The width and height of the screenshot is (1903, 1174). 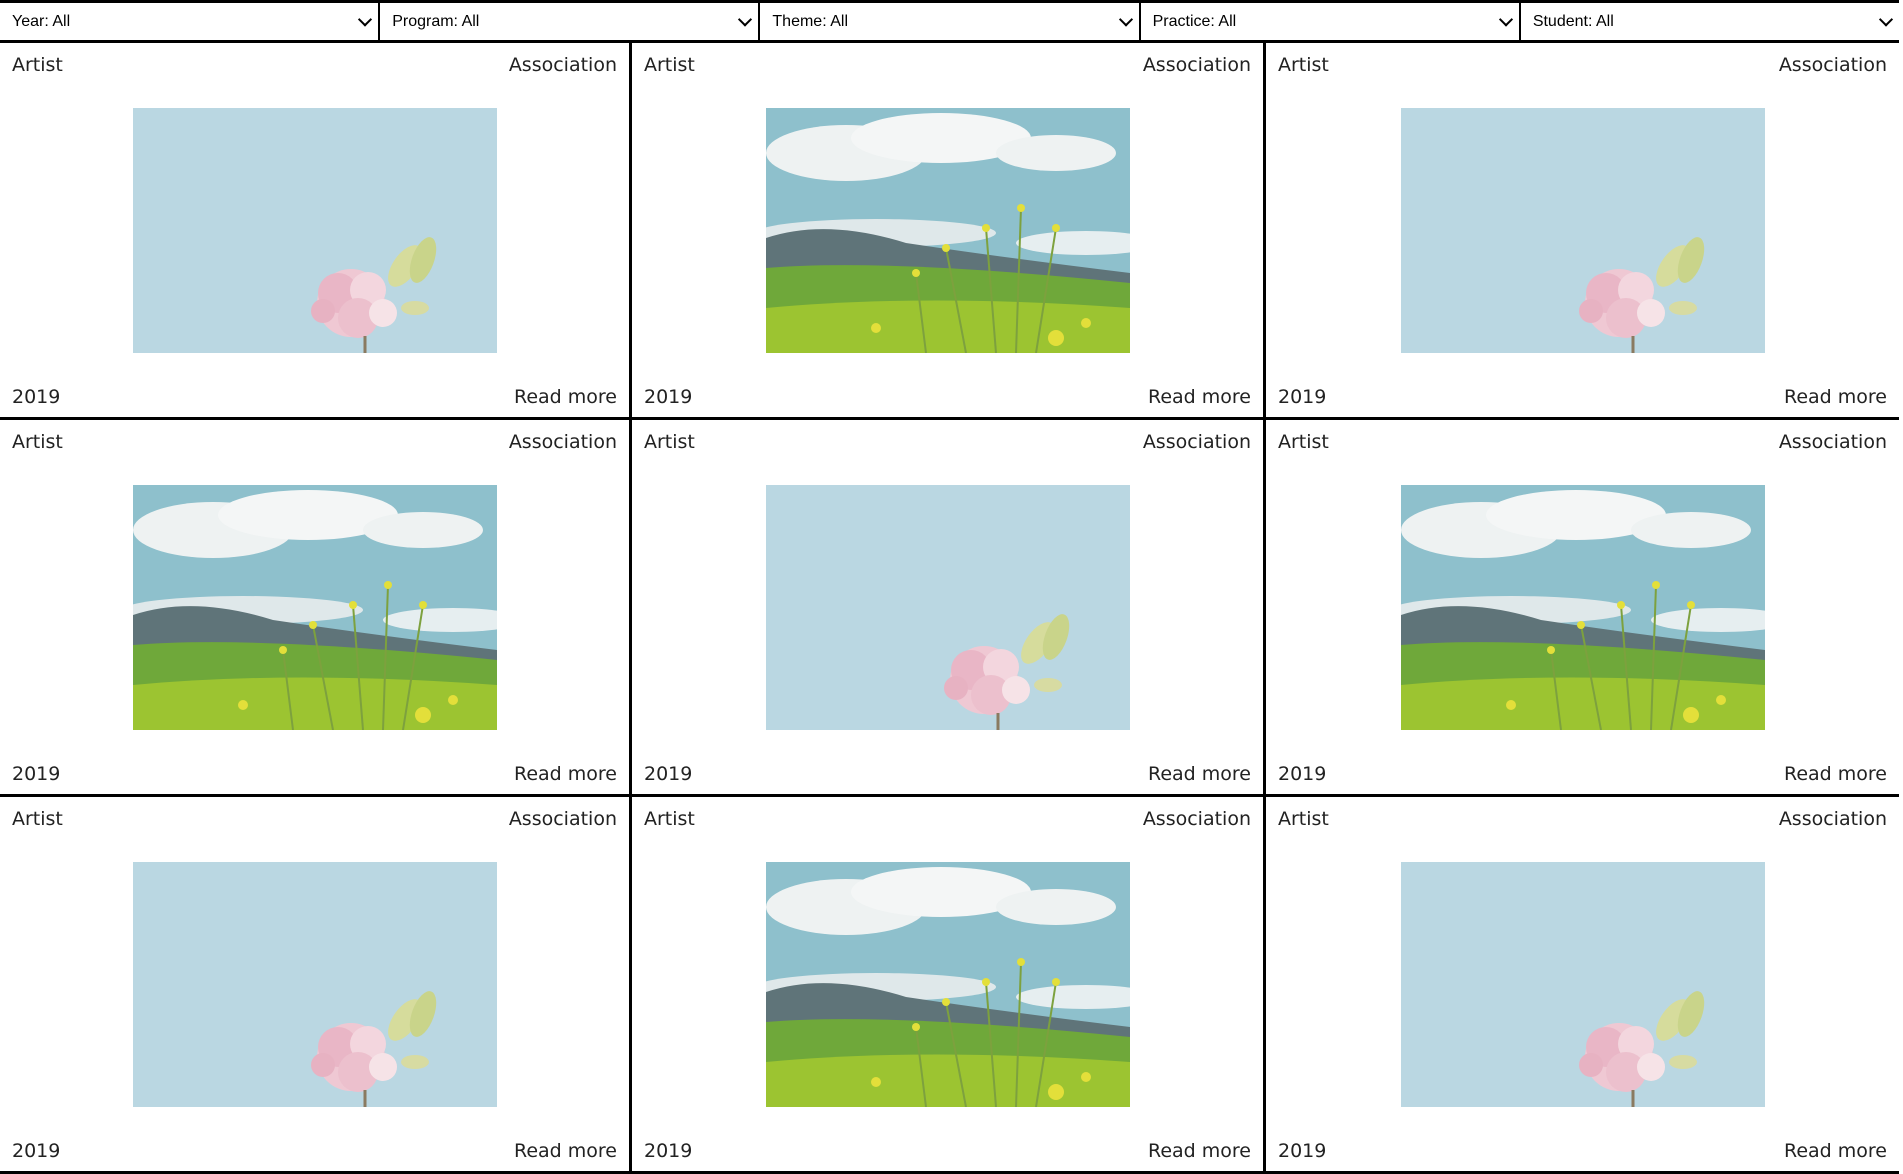 What do you see at coordinates (1710, 21) in the screenshot?
I see `student-filter-select: Student: All` at bounding box center [1710, 21].